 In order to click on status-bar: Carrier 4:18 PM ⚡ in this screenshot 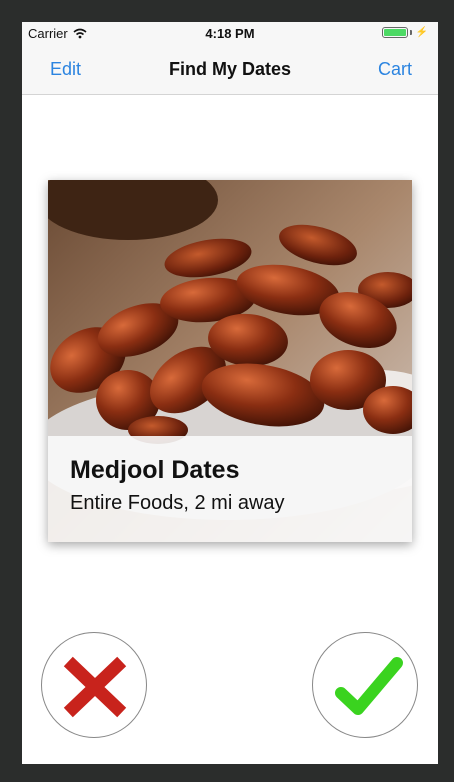, I will do `click(230, 33)`.